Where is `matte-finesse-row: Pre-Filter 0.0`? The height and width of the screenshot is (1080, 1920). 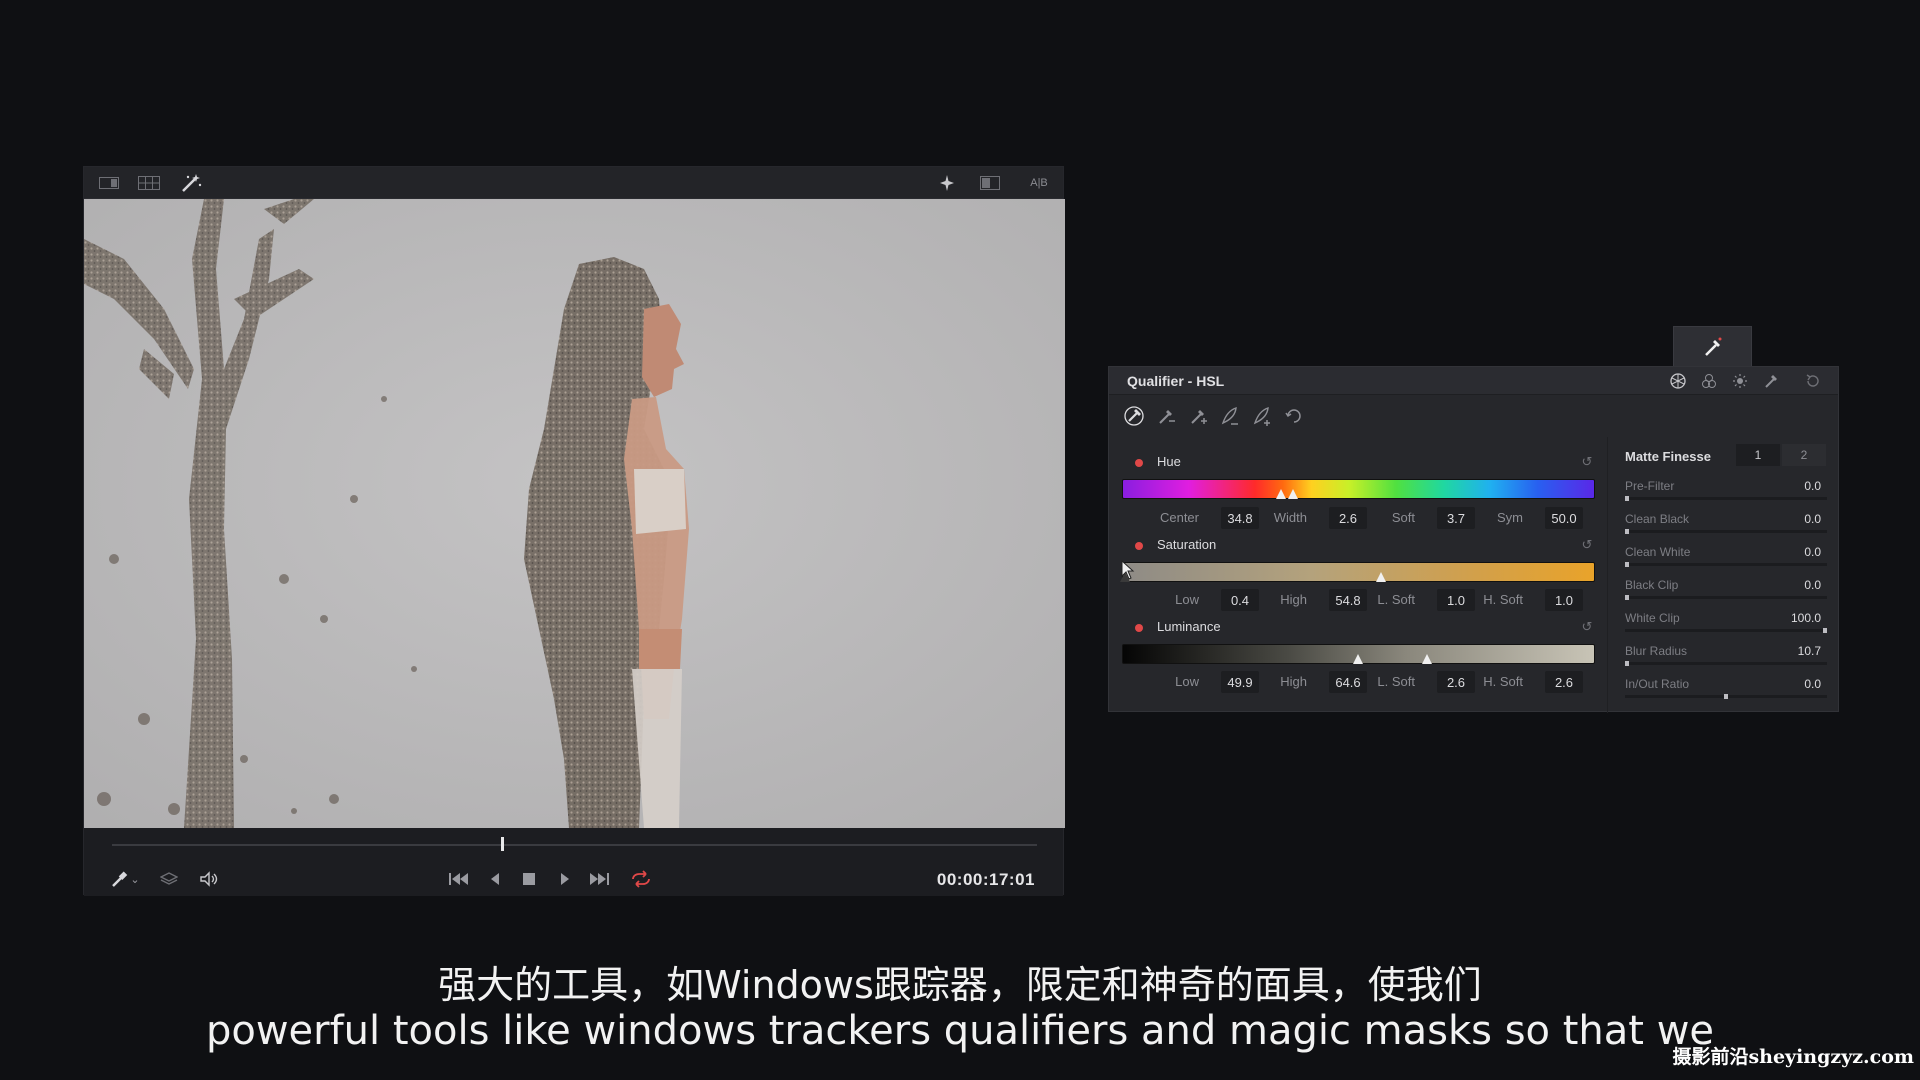 matte-finesse-row: Pre-Filter 0.0 is located at coordinates (1726, 491).